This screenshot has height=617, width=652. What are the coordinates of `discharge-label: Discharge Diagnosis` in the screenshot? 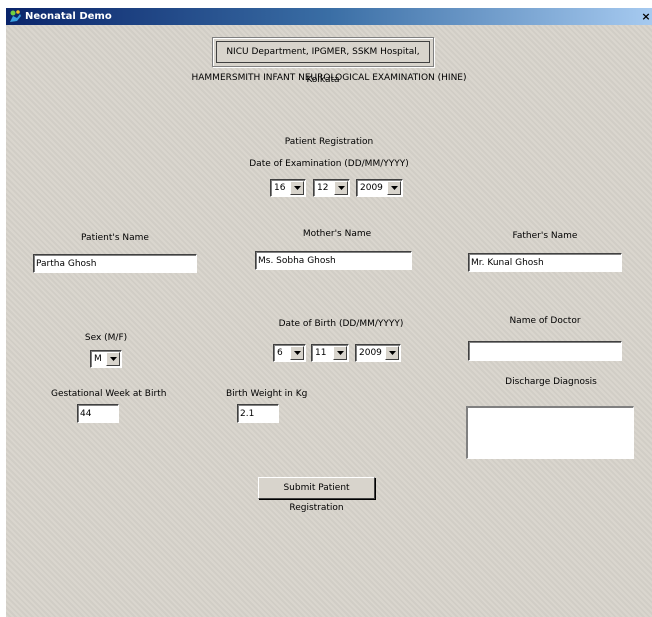 It's located at (551, 382).